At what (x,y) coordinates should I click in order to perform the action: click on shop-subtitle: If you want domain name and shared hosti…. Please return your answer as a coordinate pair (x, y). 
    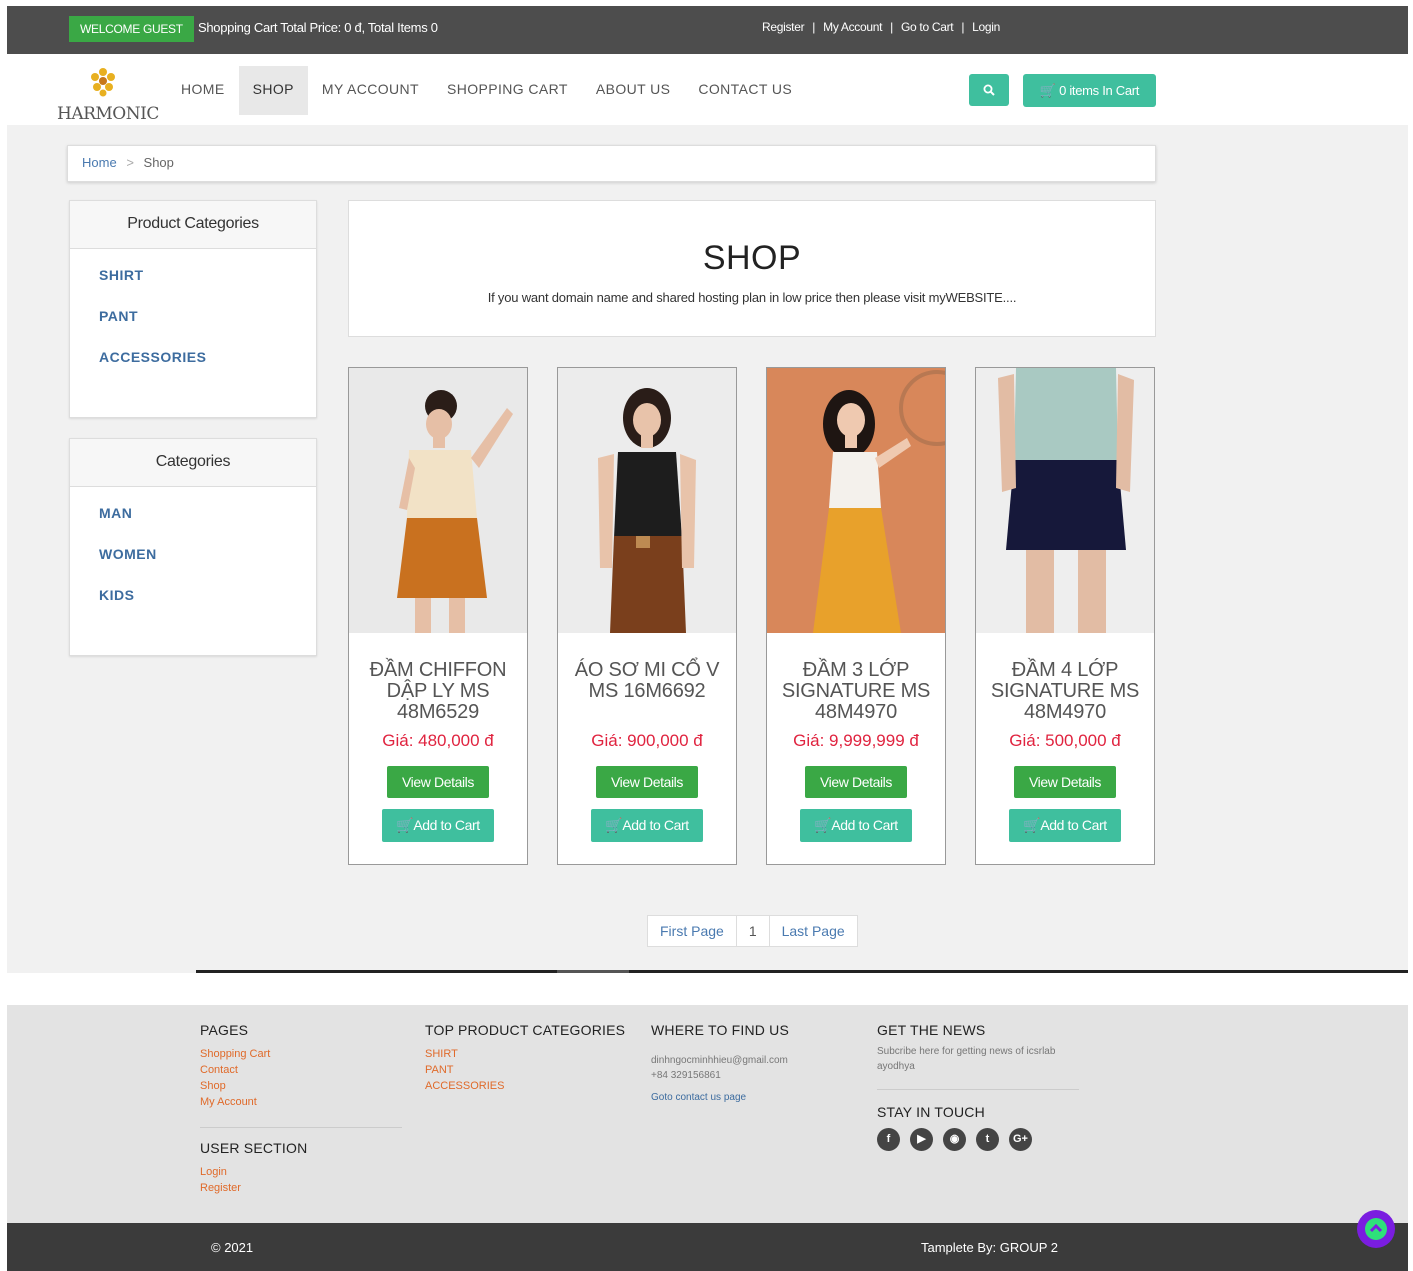
    Looking at the image, I should click on (752, 297).